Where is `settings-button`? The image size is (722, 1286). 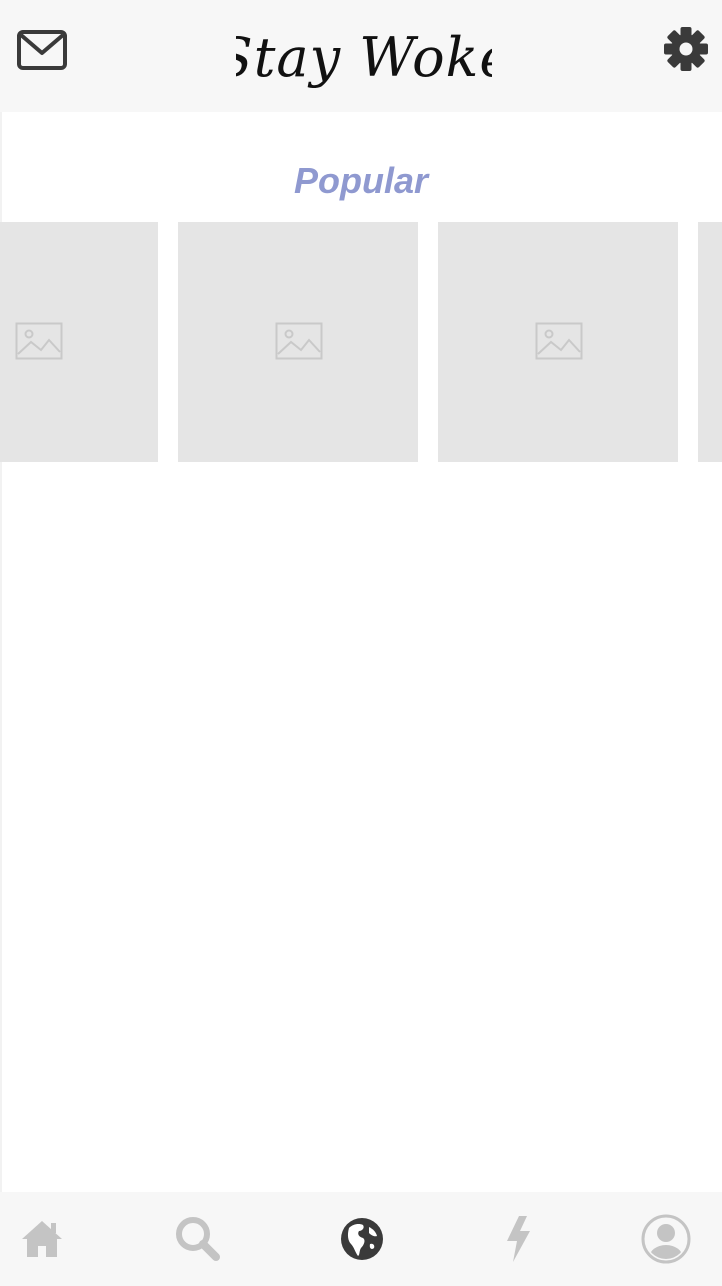 settings-button is located at coordinates (686, 49).